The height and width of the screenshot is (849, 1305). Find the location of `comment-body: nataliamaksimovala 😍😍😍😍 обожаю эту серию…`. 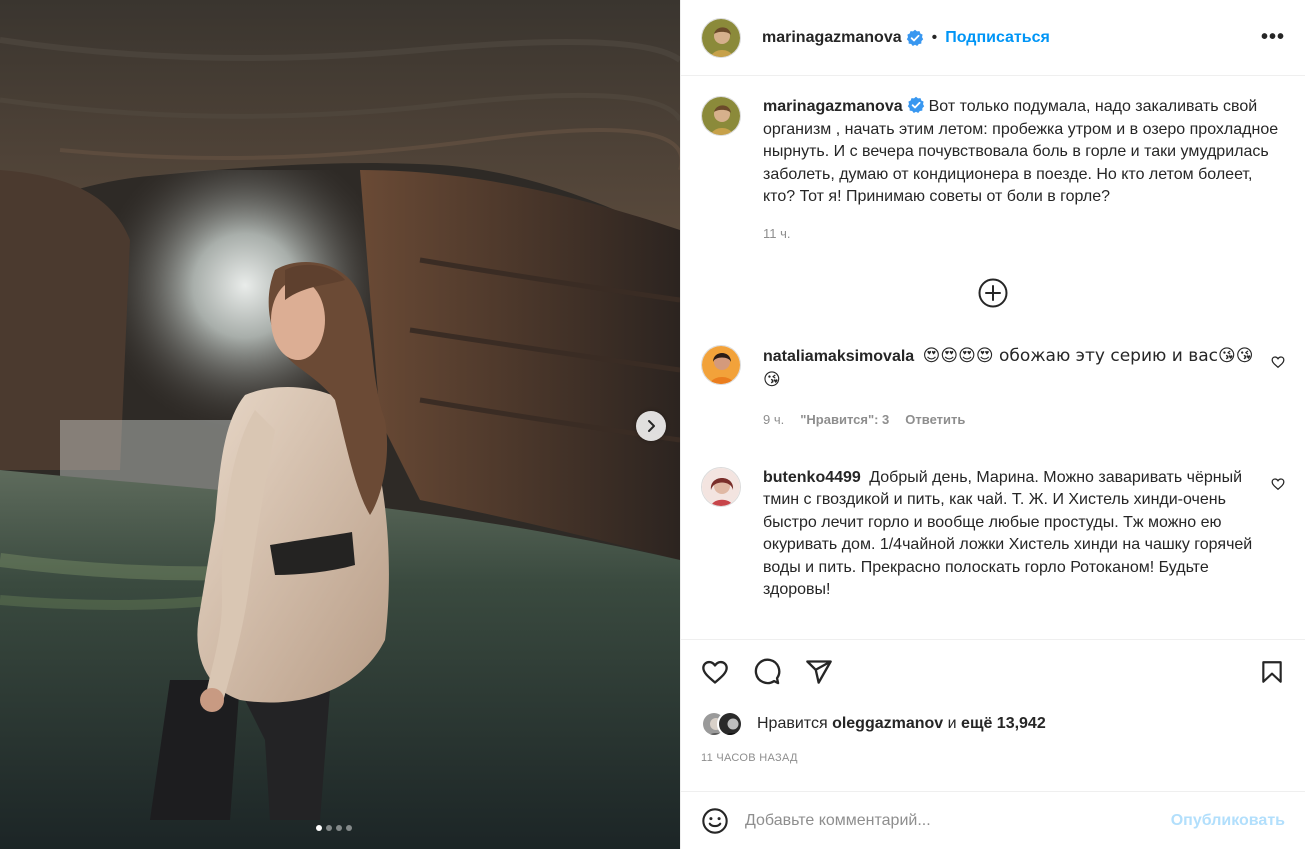

comment-body: nataliamaksimovala 😍😍😍😍 обожаю эту серию… is located at coordinates (1024, 388).